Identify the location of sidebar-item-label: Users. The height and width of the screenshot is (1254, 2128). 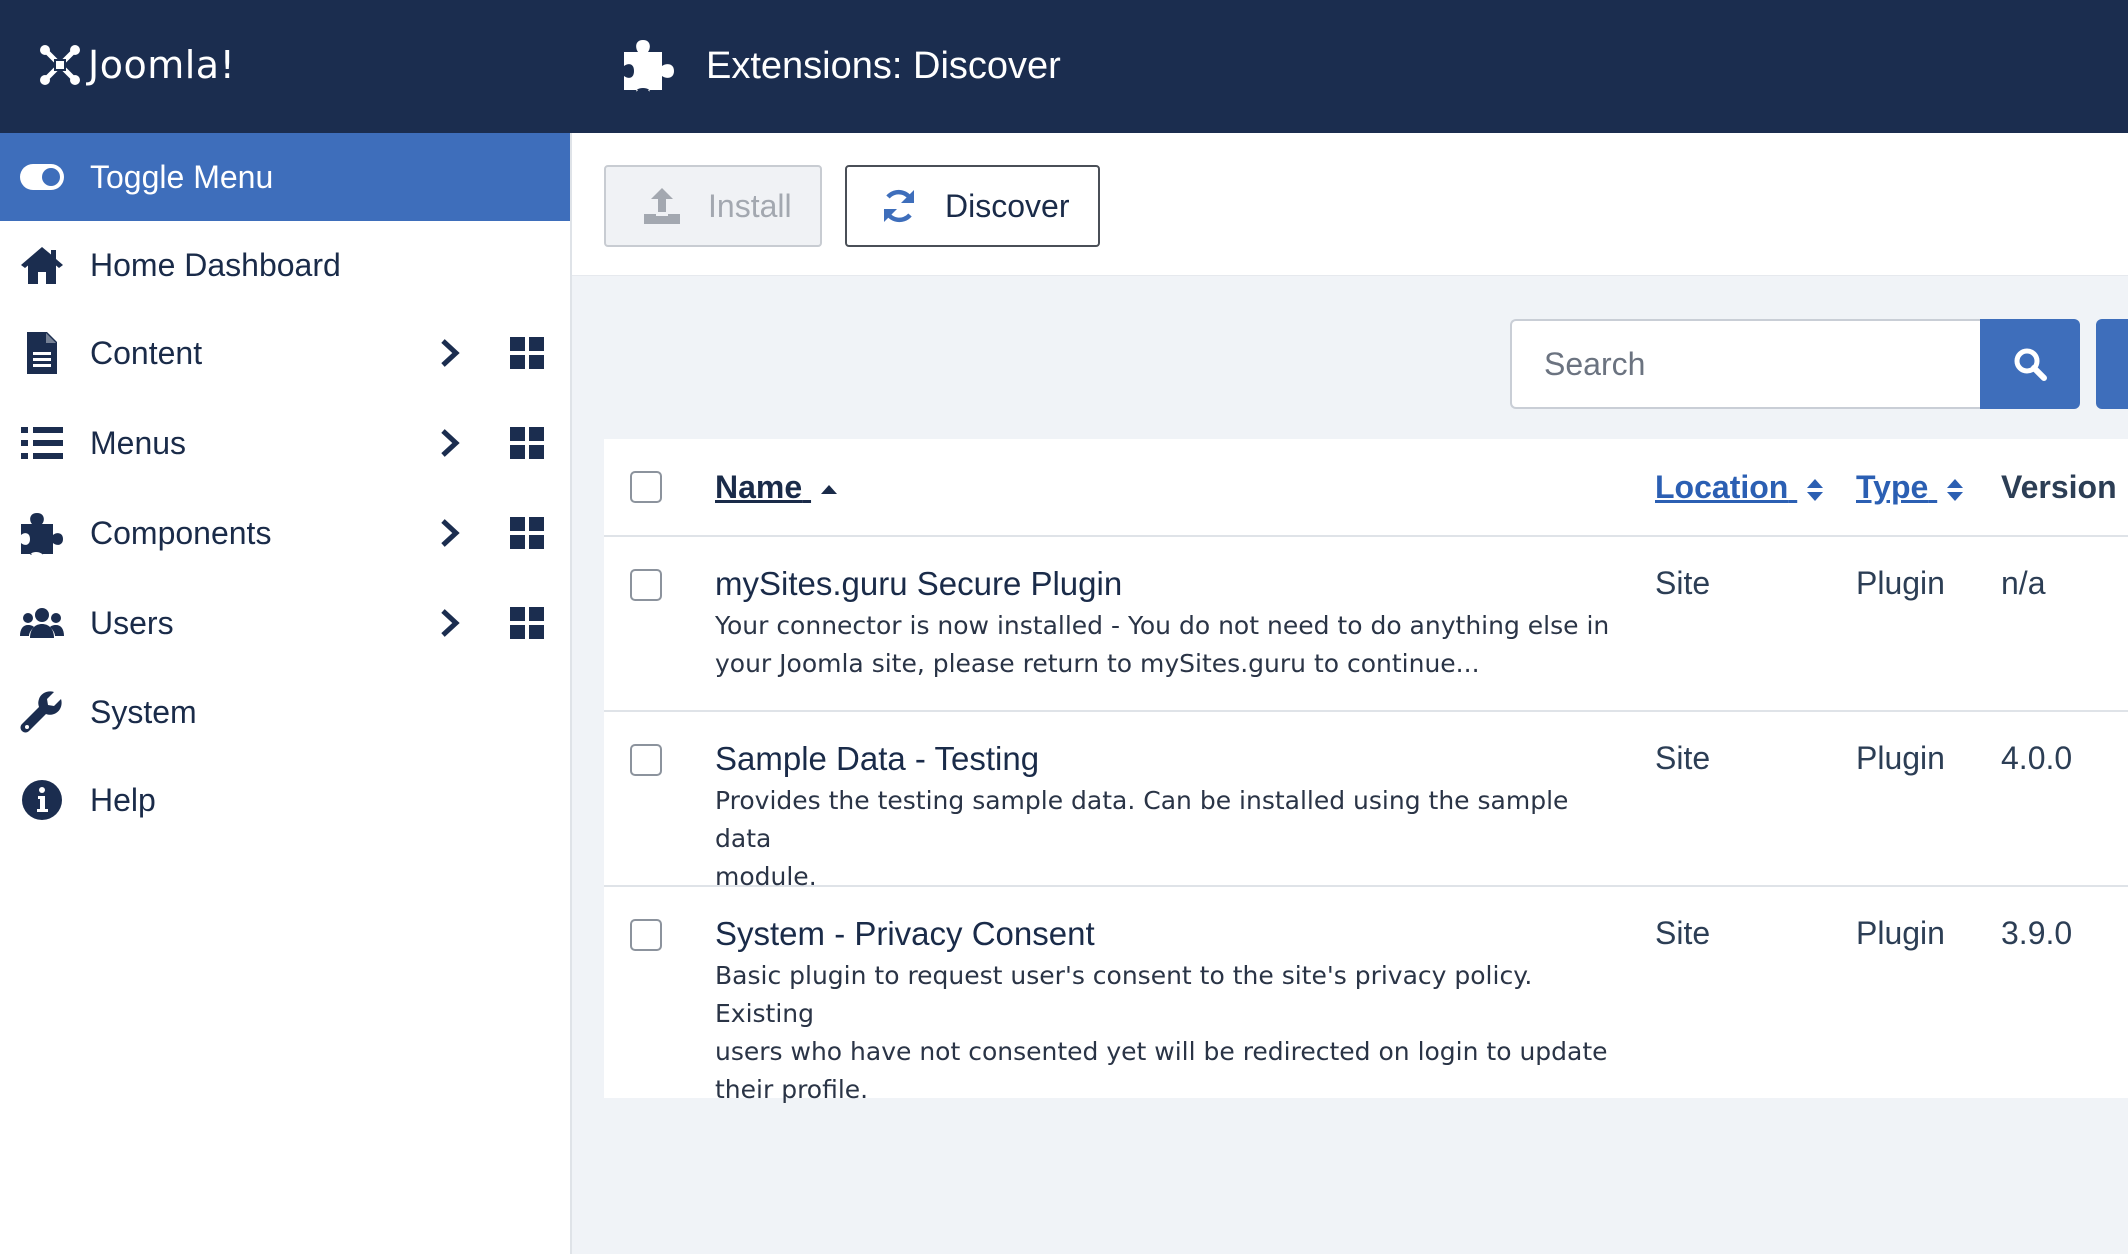
(132, 622).